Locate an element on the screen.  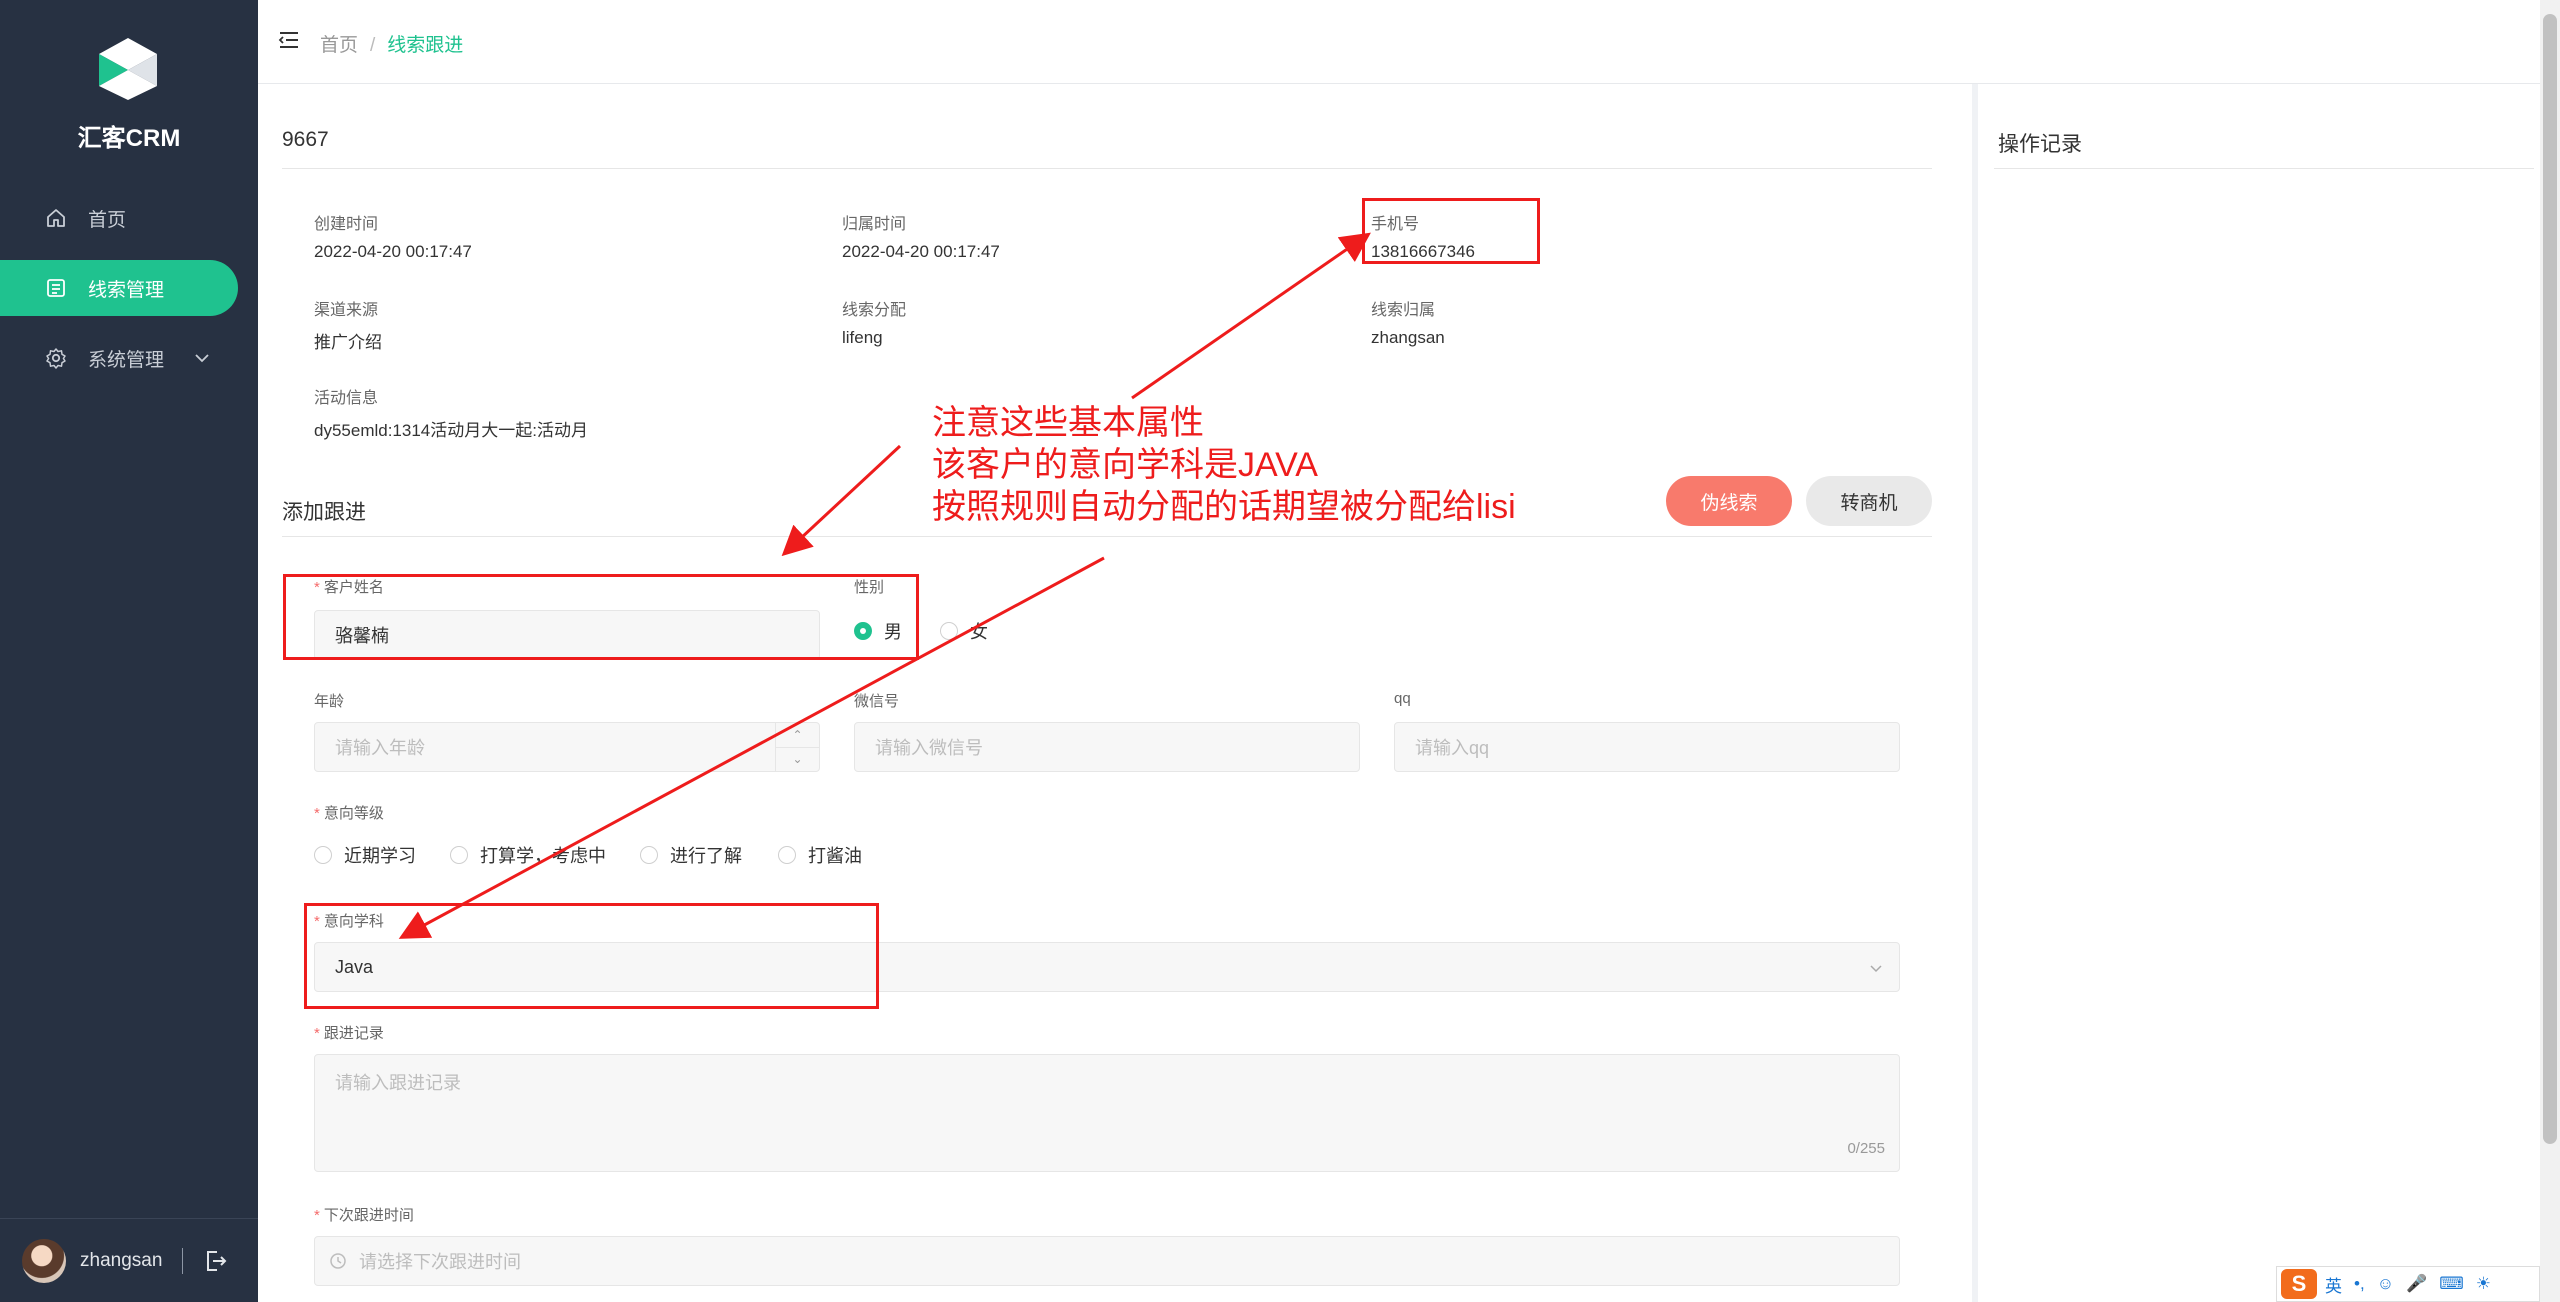
record-textarea: 请输入跟进记录 0/255 is located at coordinates (1107, 1113).